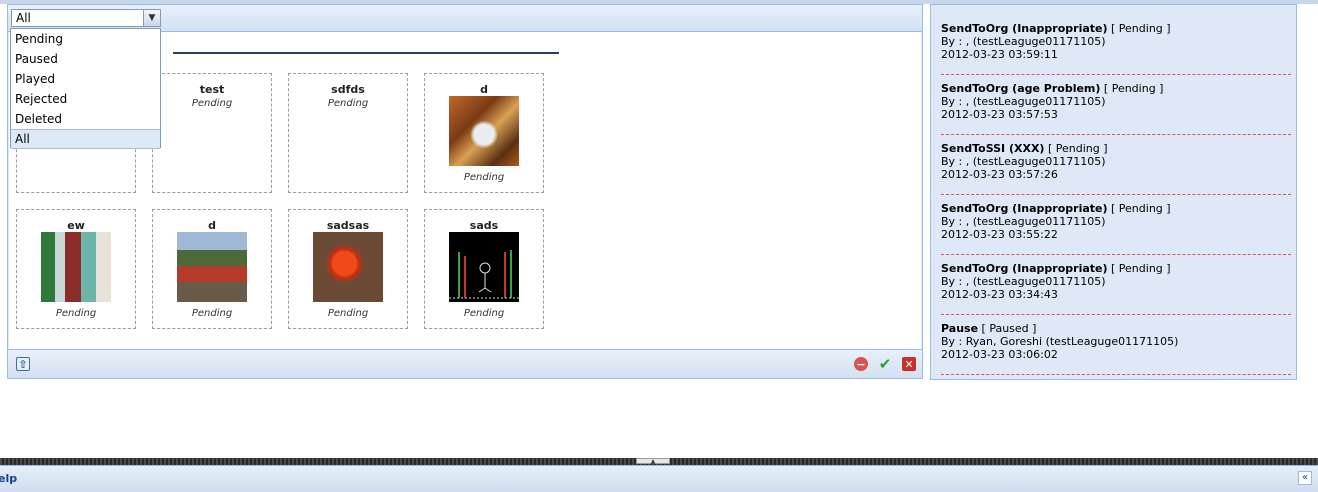 This screenshot has width=1318, height=492. What do you see at coordinates (885, 364) in the screenshot?
I see `check-icon: ✔` at bounding box center [885, 364].